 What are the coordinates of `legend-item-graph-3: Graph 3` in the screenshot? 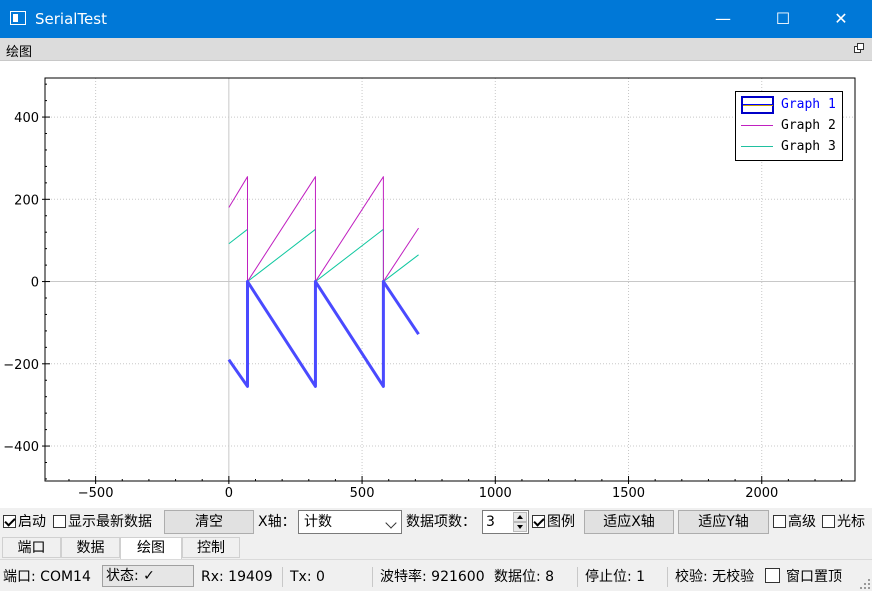 It's located at (789, 147).